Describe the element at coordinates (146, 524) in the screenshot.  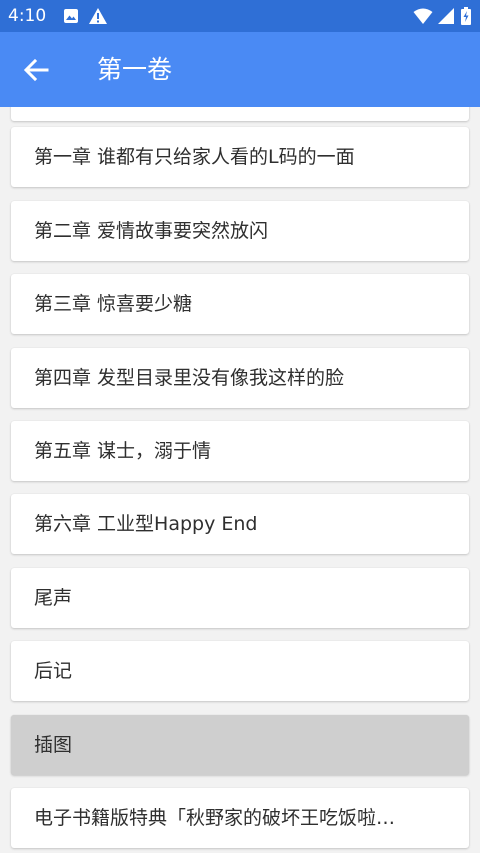
I see `chapter-title: 第六章 工业型Happy End` at that location.